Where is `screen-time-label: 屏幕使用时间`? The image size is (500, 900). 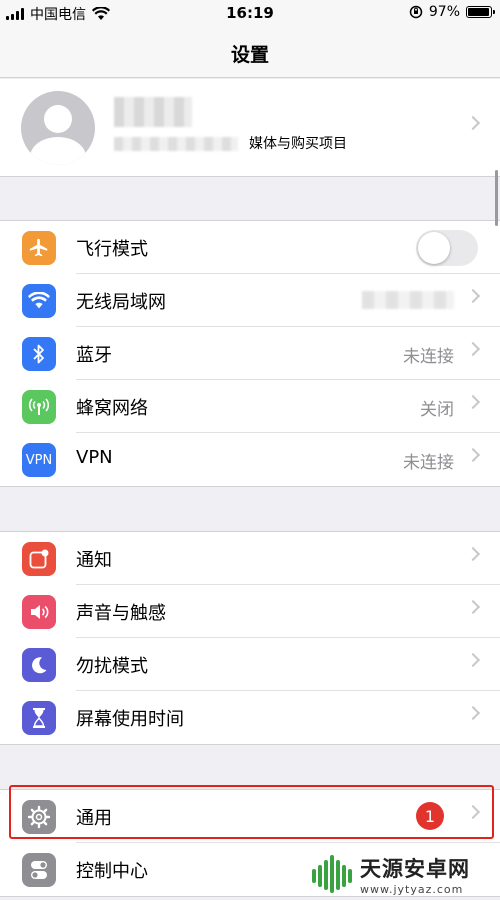 screen-time-label: 屏幕使用时间 is located at coordinates (130, 719).